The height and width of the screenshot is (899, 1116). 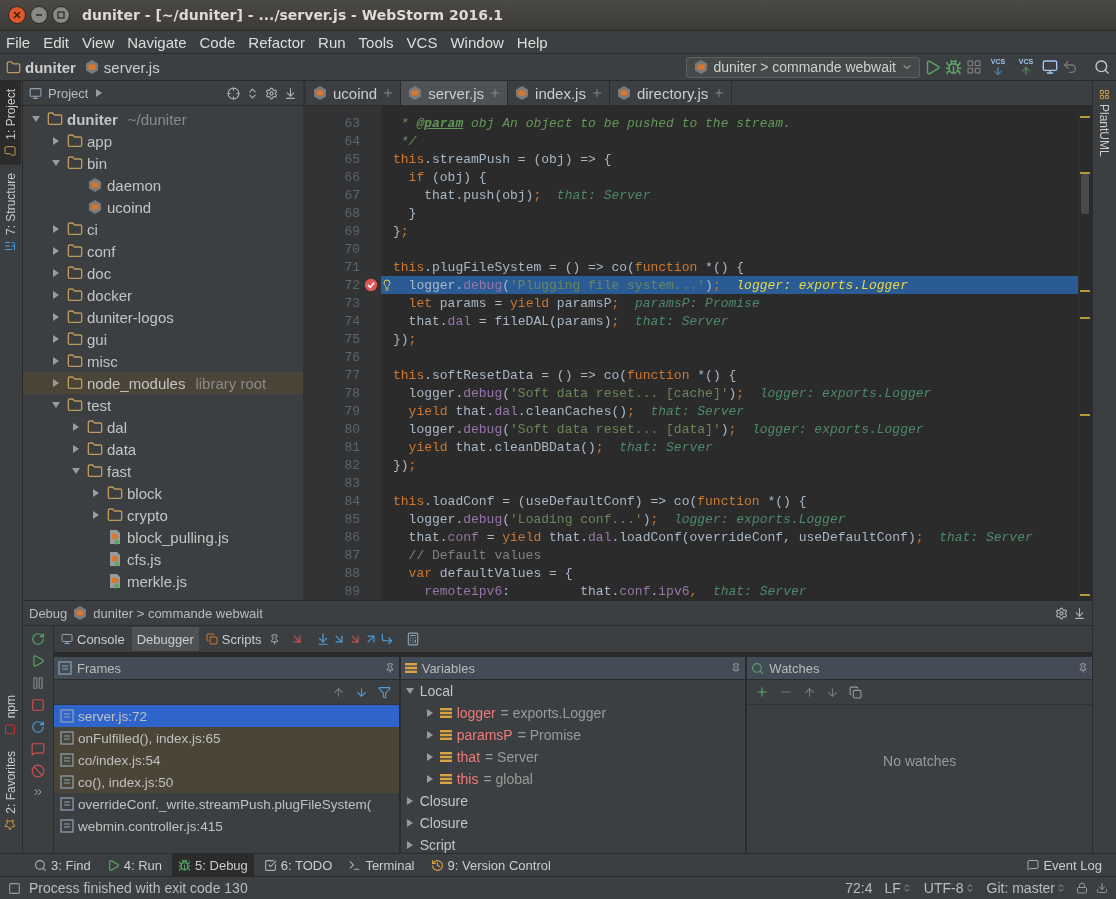 What do you see at coordinates (61, 15) in the screenshot?
I see `maximize-button` at bounding box center [61, 15].